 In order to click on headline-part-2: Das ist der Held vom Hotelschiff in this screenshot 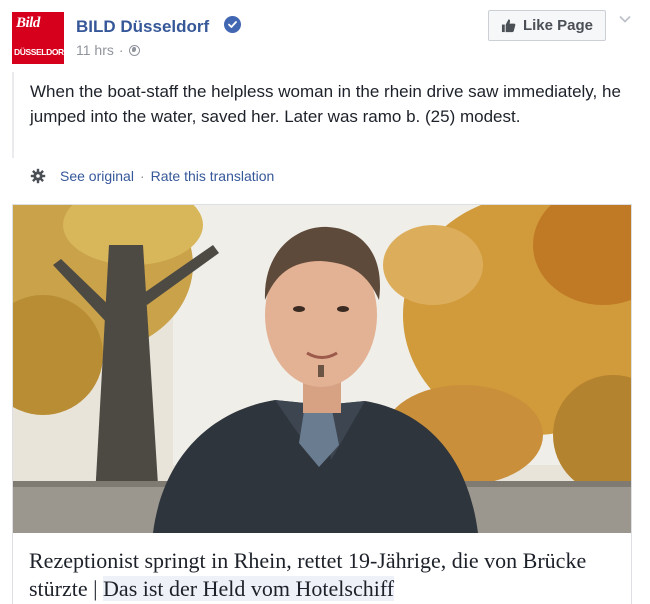, I will do `click(249, 588)`.